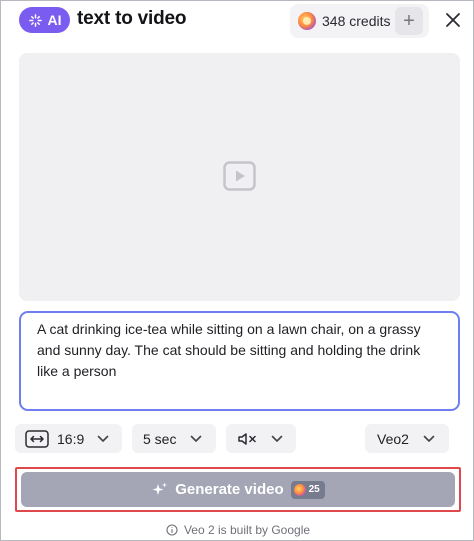  Describe the element at coordinates (409, 21) in the screenshot. I see `add-credits-button: +` at that location.